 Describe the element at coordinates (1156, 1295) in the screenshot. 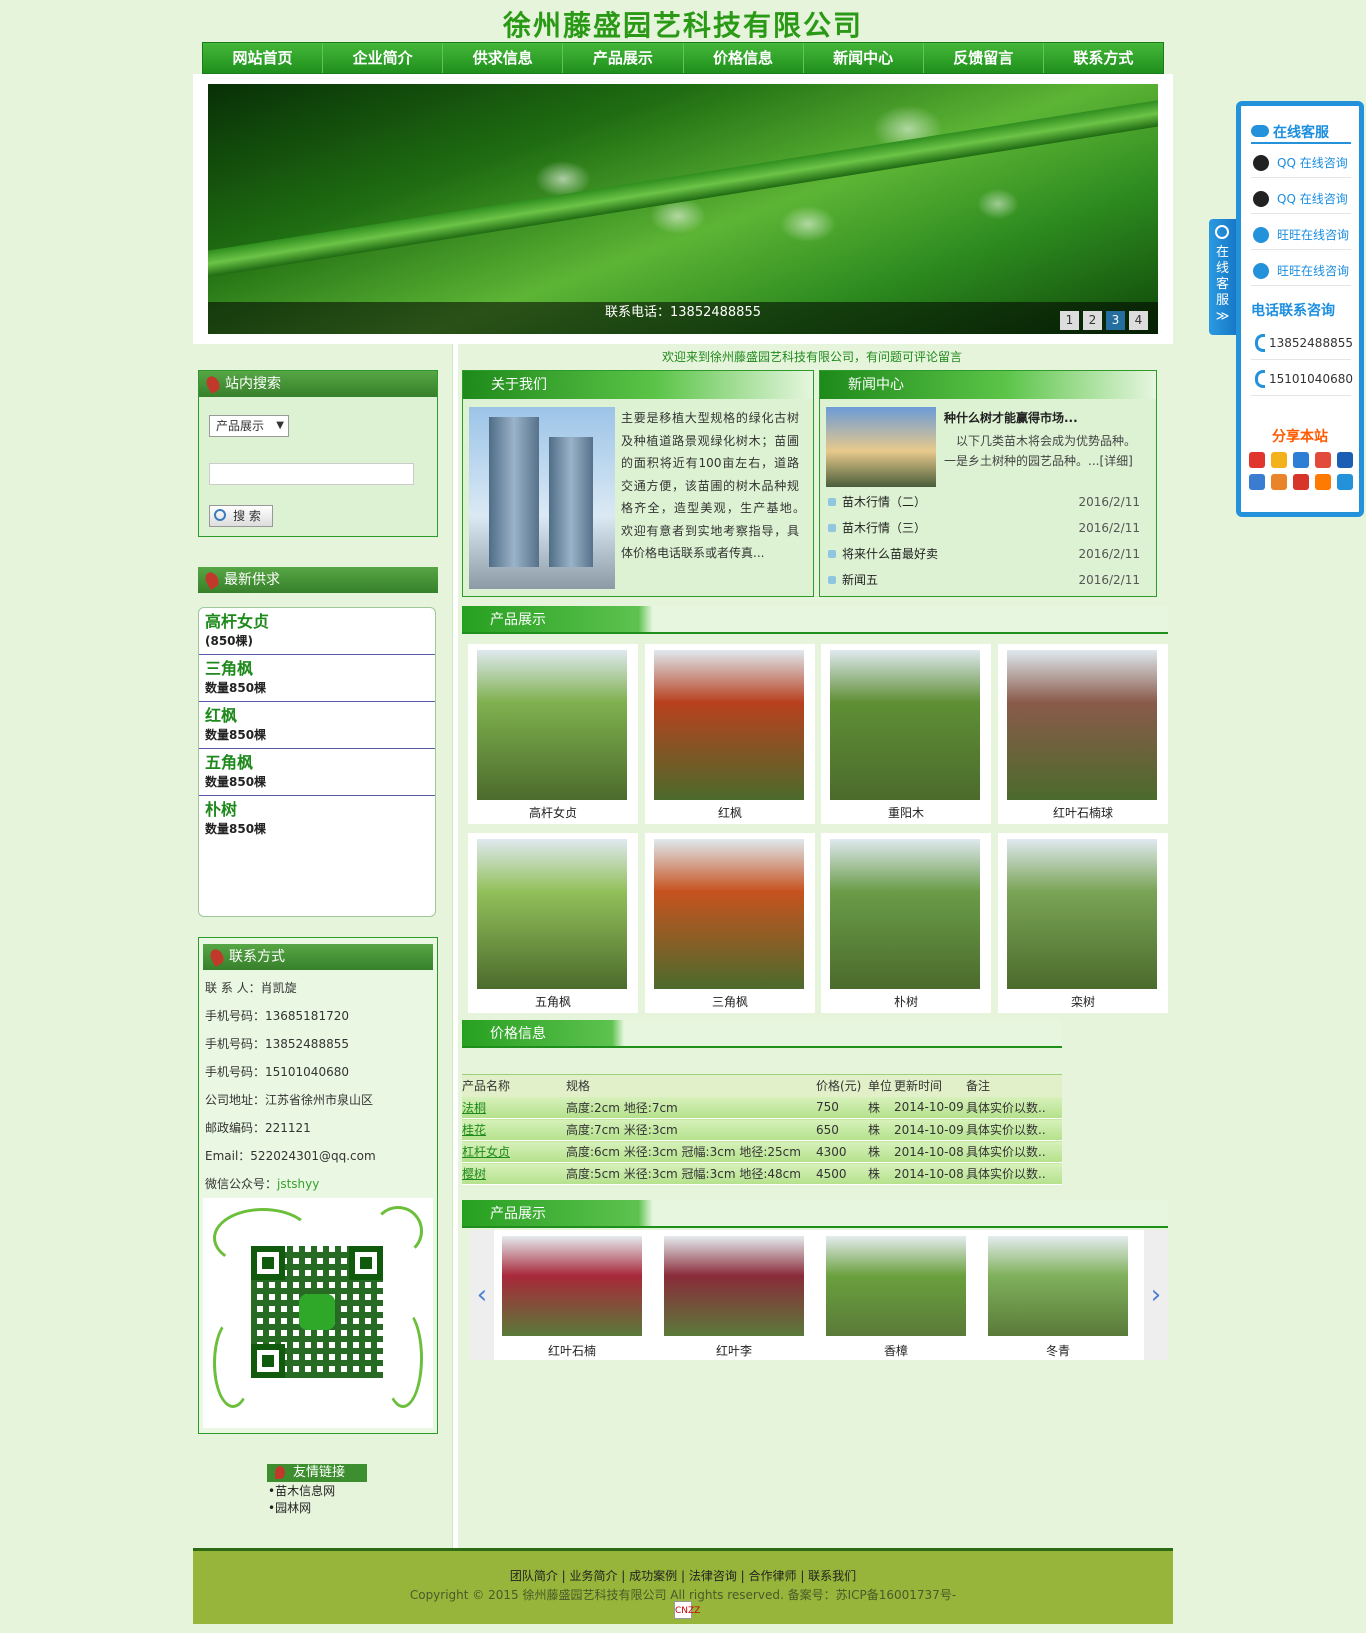

I see `carousel-next-button: ›` at that location.